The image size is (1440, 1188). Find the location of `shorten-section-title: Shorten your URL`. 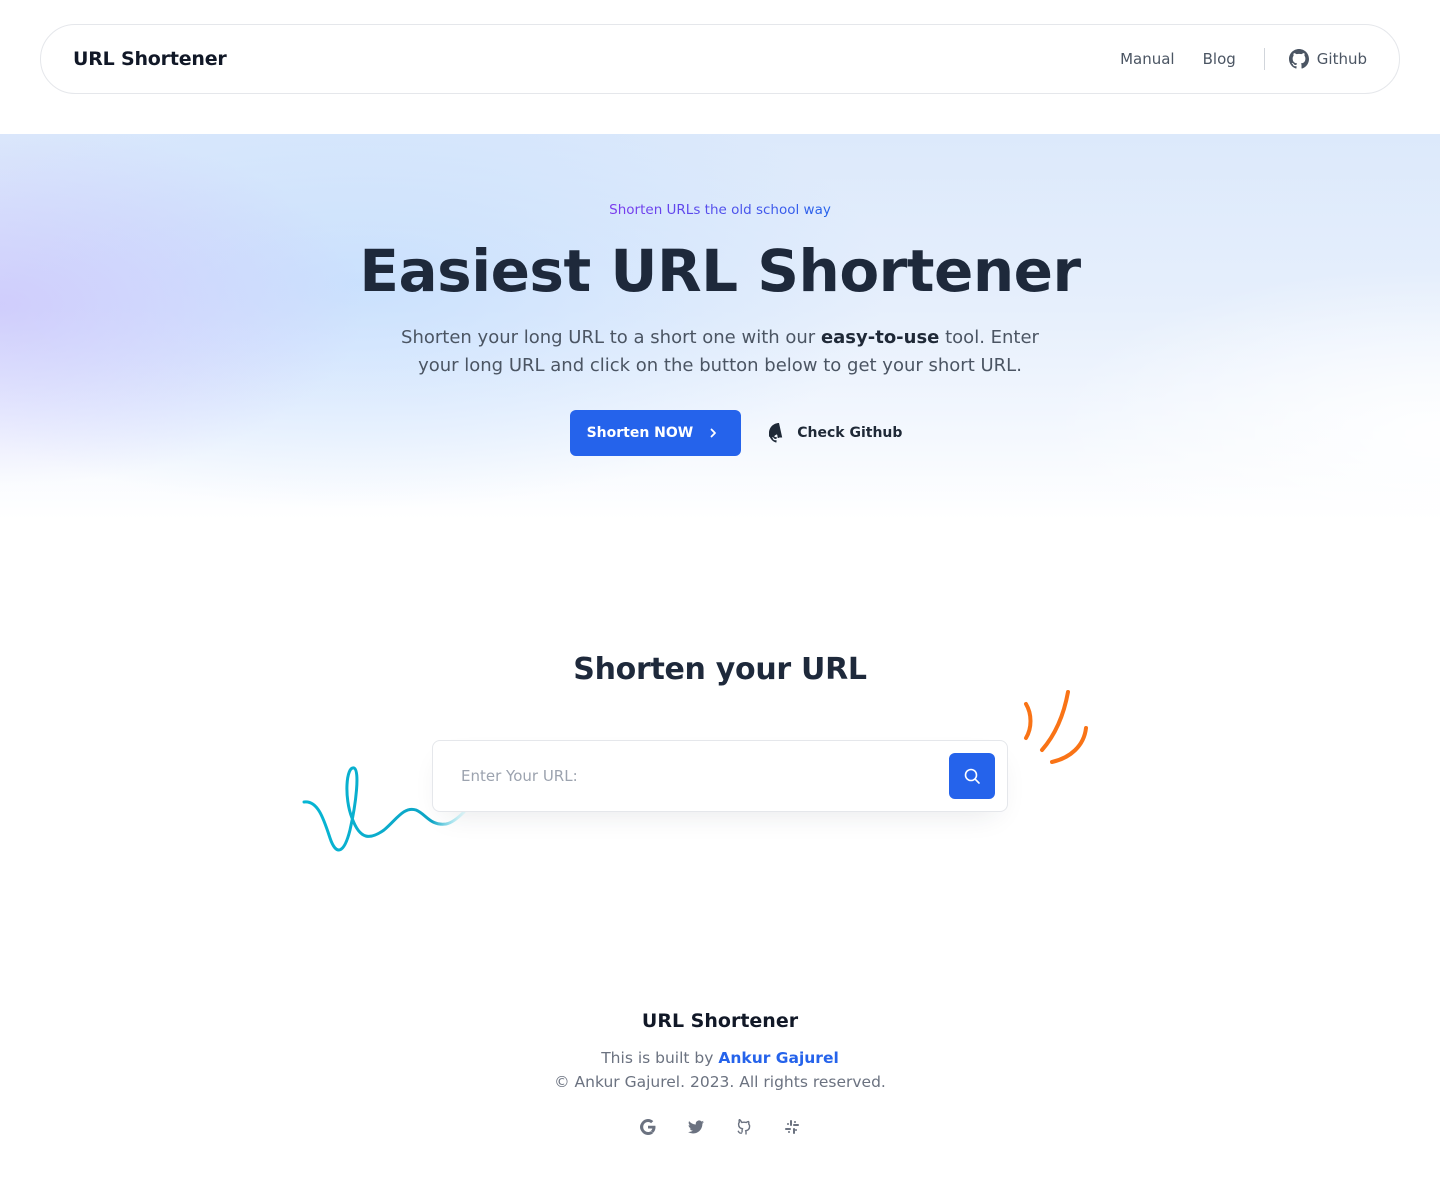

shorten-section-title: Shorten your URL is located at coordinates (720, 669).